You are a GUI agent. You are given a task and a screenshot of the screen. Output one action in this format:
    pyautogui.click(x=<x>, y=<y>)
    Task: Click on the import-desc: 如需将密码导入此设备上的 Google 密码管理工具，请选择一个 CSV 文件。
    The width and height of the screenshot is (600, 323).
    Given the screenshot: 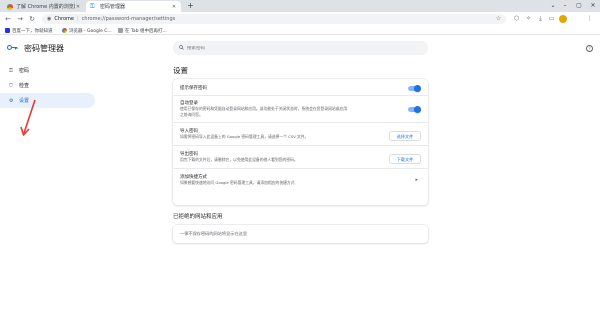 What is the action you would take?
    pyautogui.click(x=244, y=136)
    